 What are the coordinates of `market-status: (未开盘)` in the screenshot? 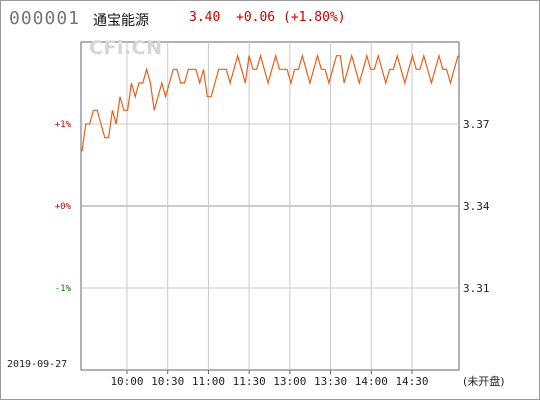 It's located at (484, 381).